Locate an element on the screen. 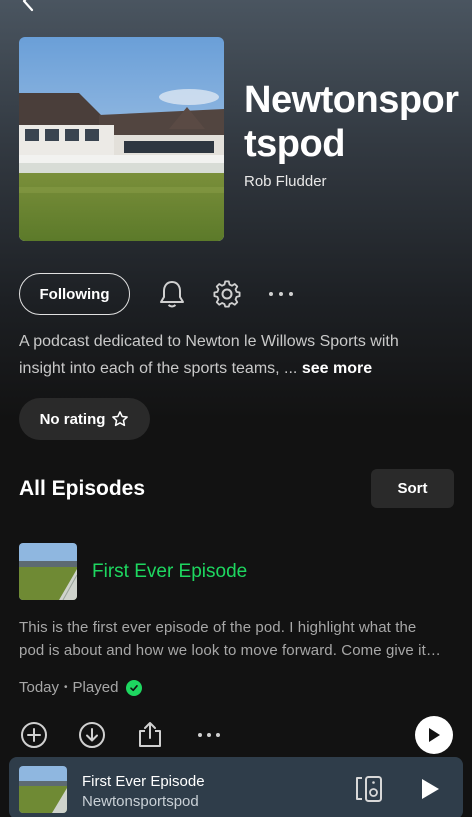  add-to-playlist-button is located at coordinates (34, 735).